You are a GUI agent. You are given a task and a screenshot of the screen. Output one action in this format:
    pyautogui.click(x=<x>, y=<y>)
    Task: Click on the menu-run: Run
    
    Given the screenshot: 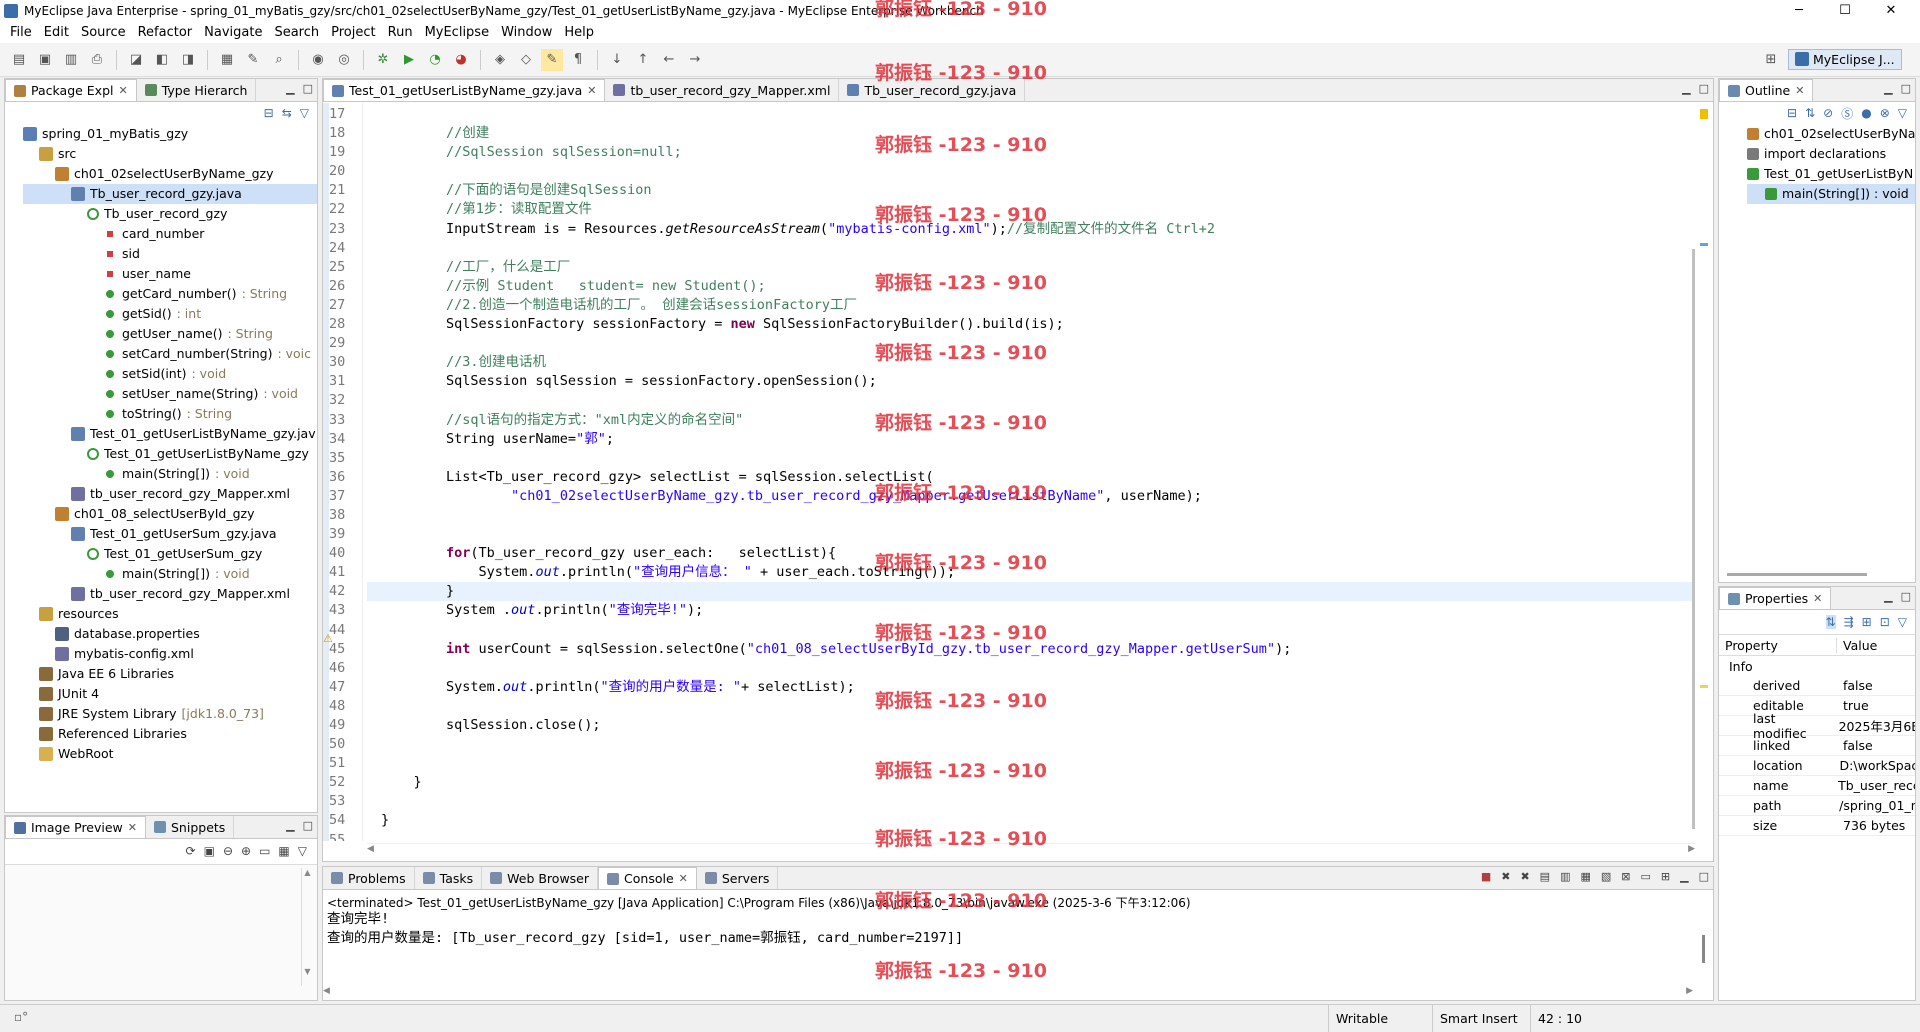 What is the action you would take?
    pyautogui.click(x=400, y=32)
    